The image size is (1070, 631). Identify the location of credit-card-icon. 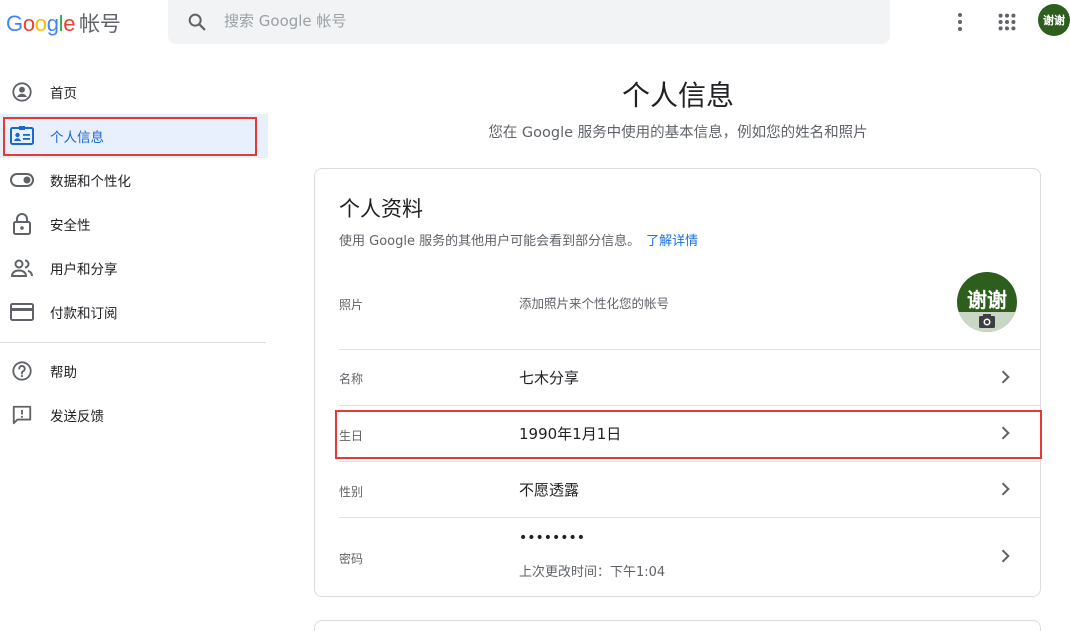
(22, 312).